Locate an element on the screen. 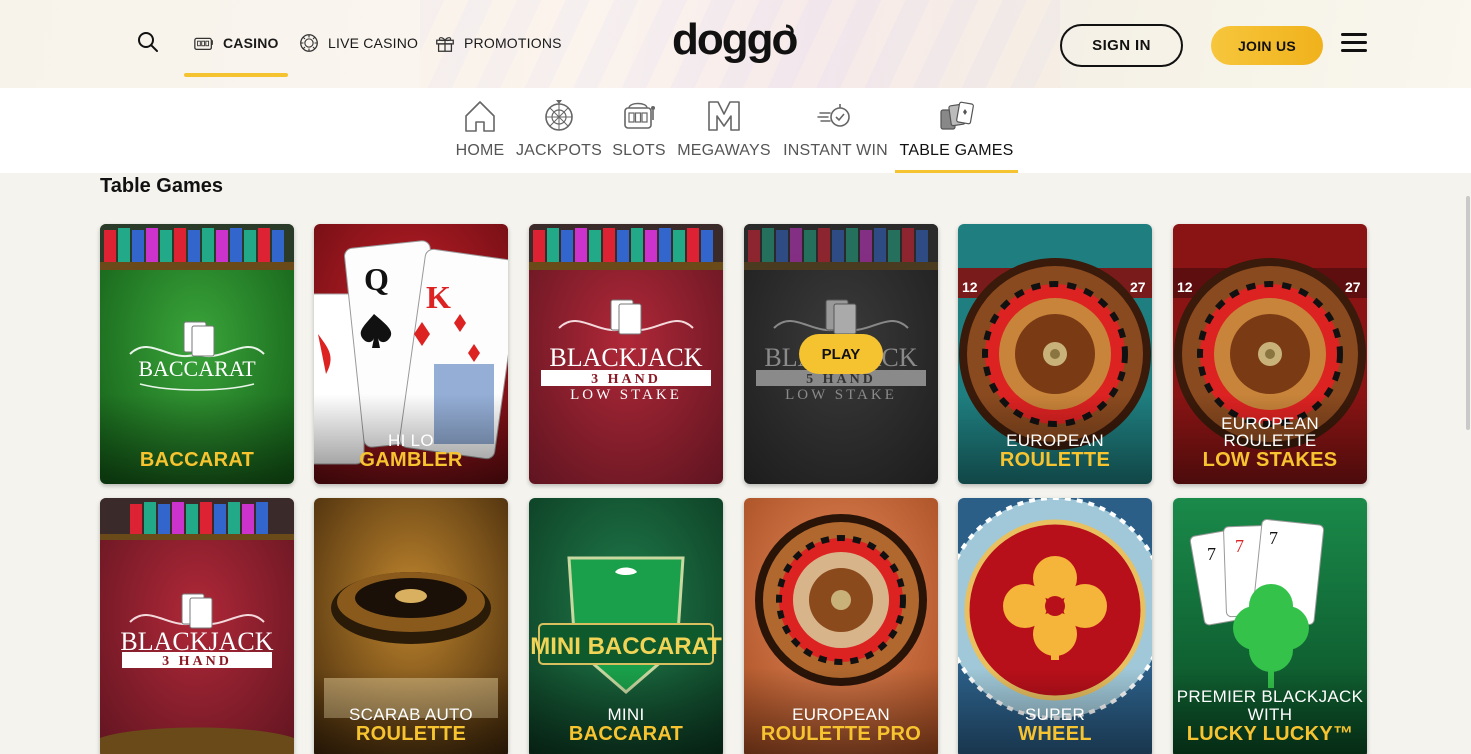  game-card-super-wheel: SUPER WHEEL is located at coordinates (1055, 626).